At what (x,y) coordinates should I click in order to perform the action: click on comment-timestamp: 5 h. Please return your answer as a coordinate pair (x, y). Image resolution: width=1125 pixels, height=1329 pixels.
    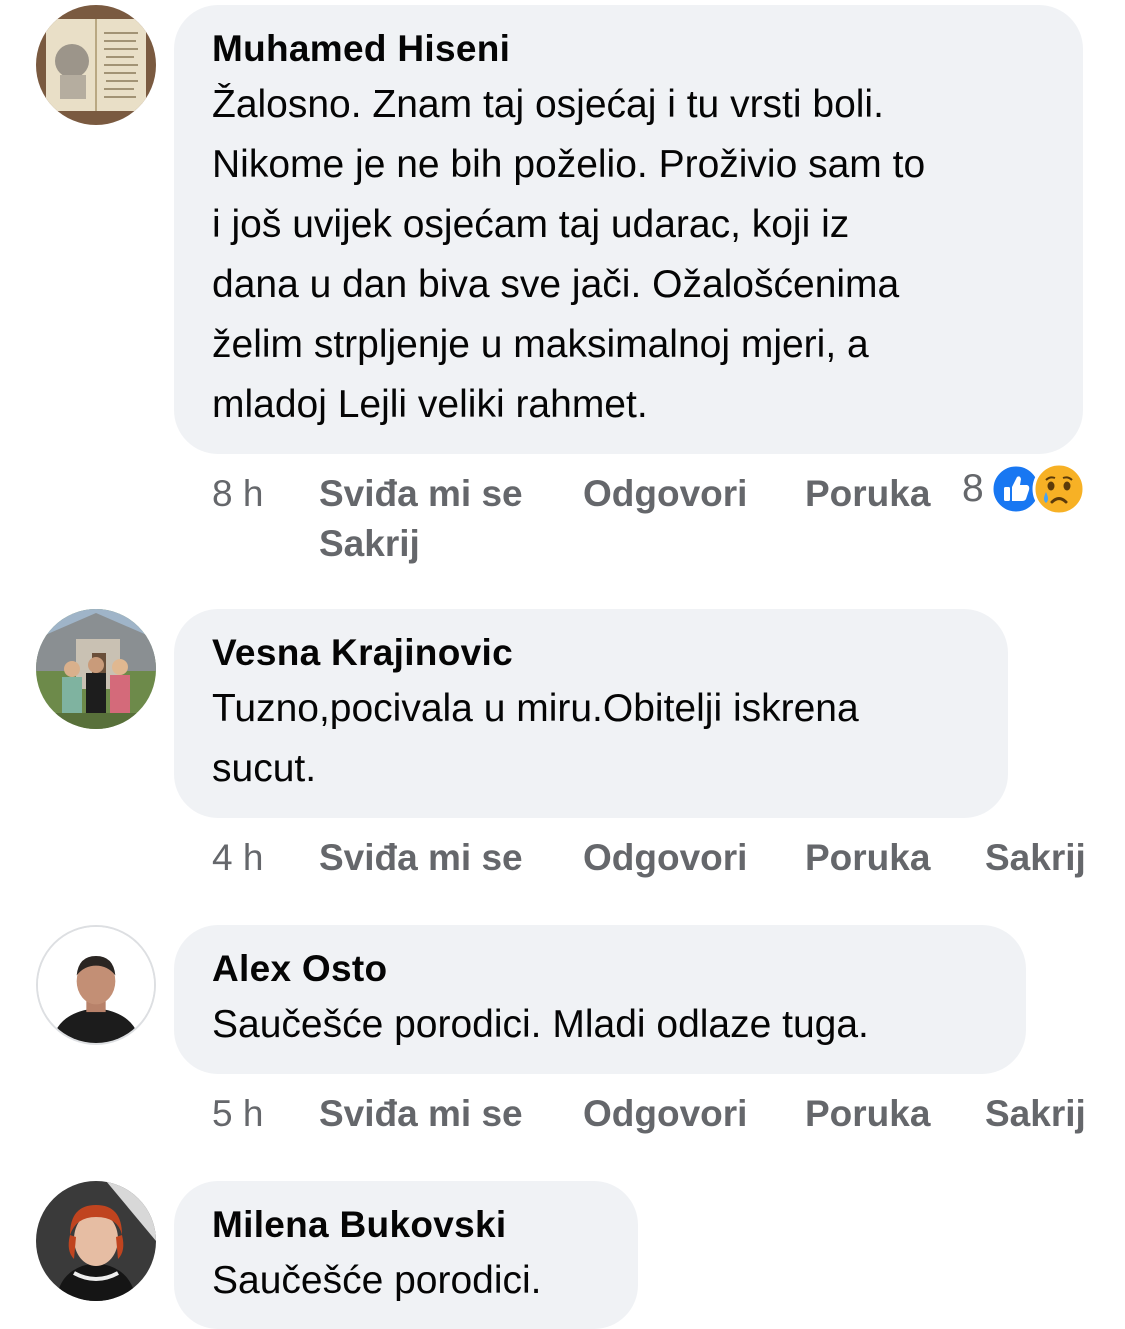
    Looking at the image, I should click on (237, 1114).